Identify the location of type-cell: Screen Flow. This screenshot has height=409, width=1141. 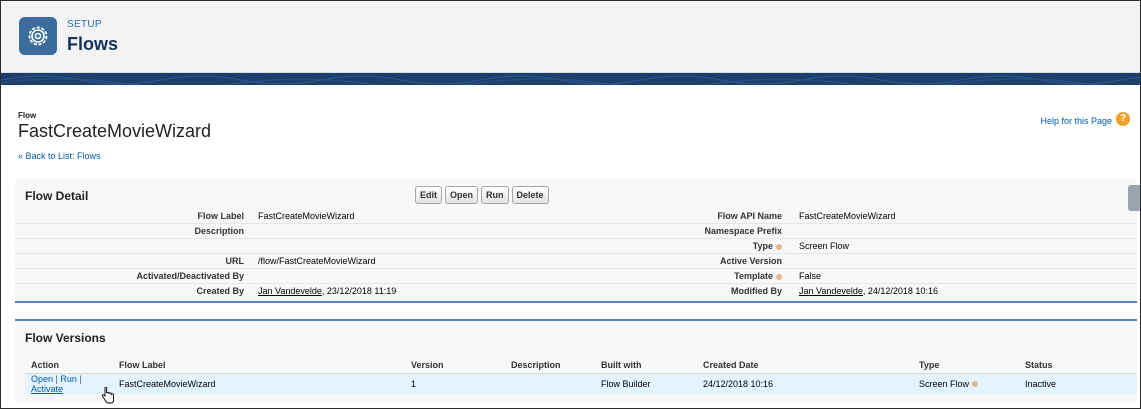
(966, 383).